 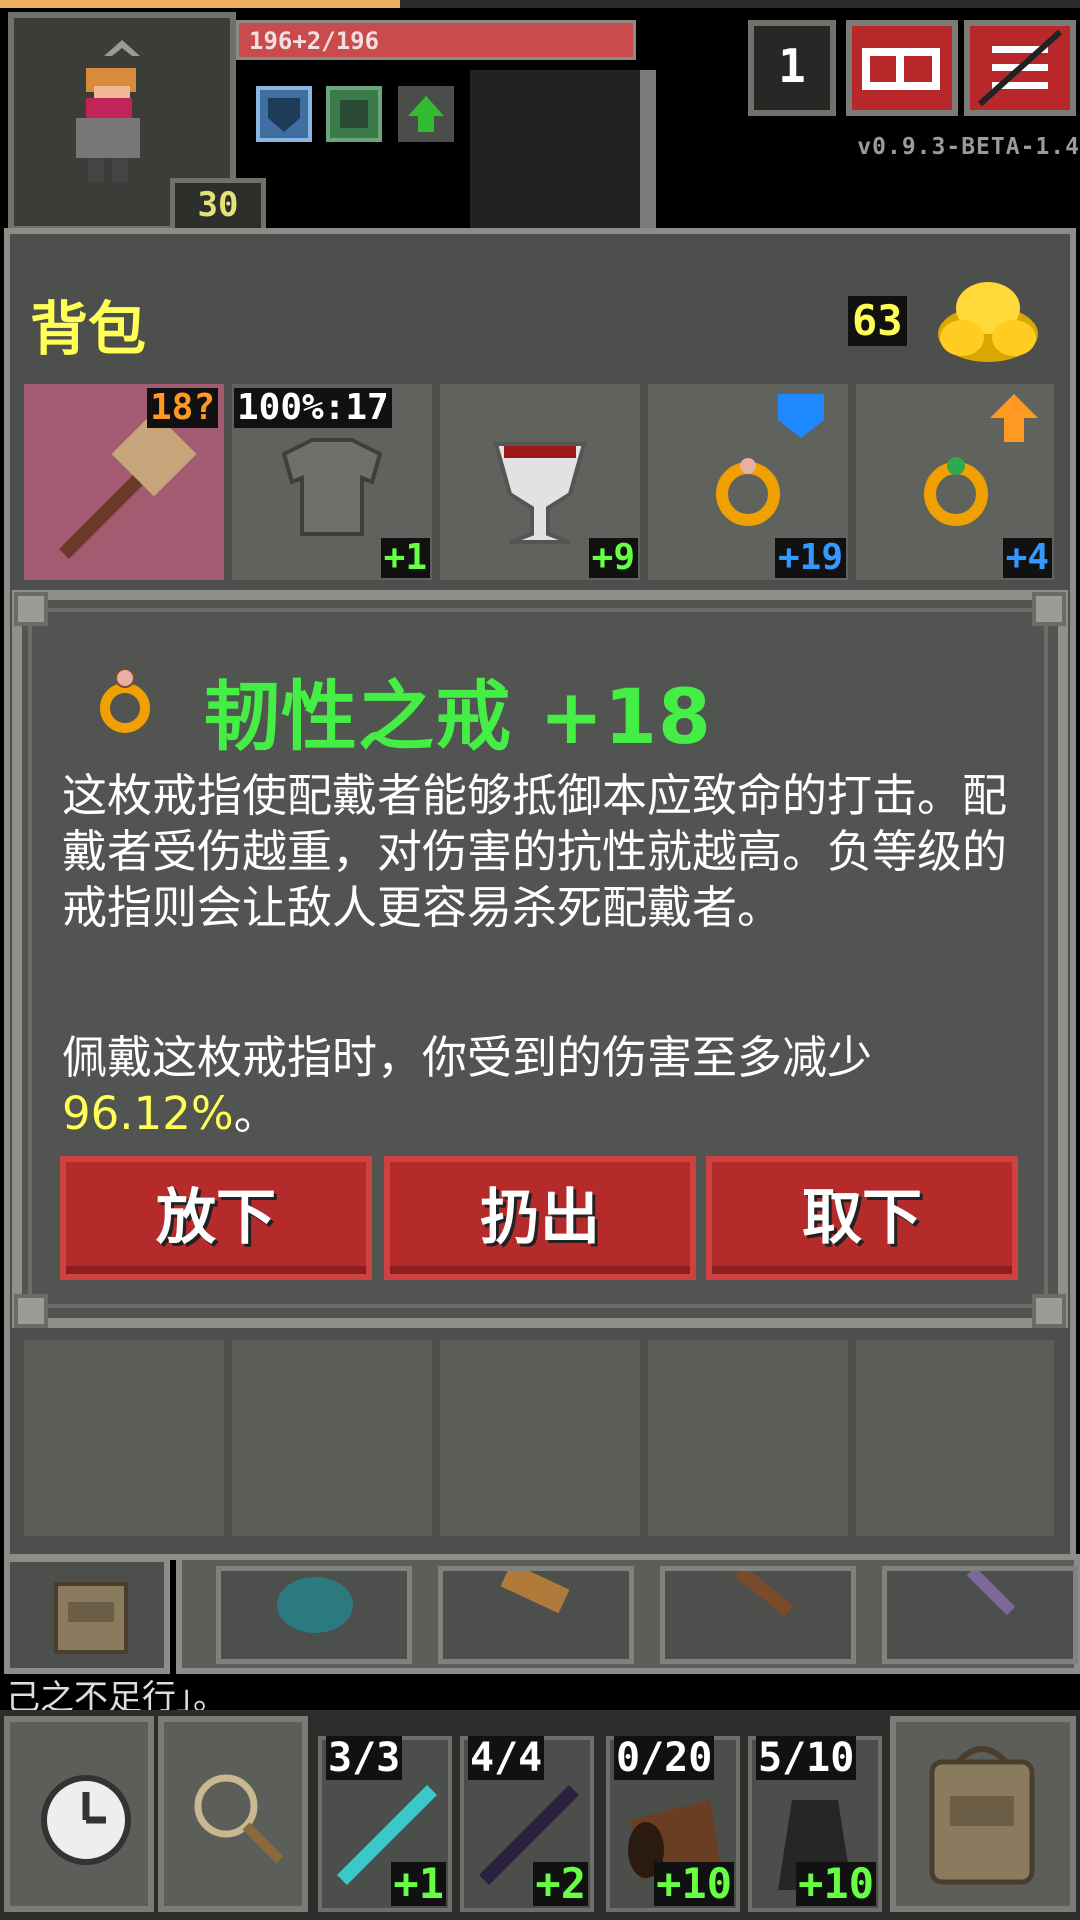 I want to click on experience-bar, so click(x=540, y=4).